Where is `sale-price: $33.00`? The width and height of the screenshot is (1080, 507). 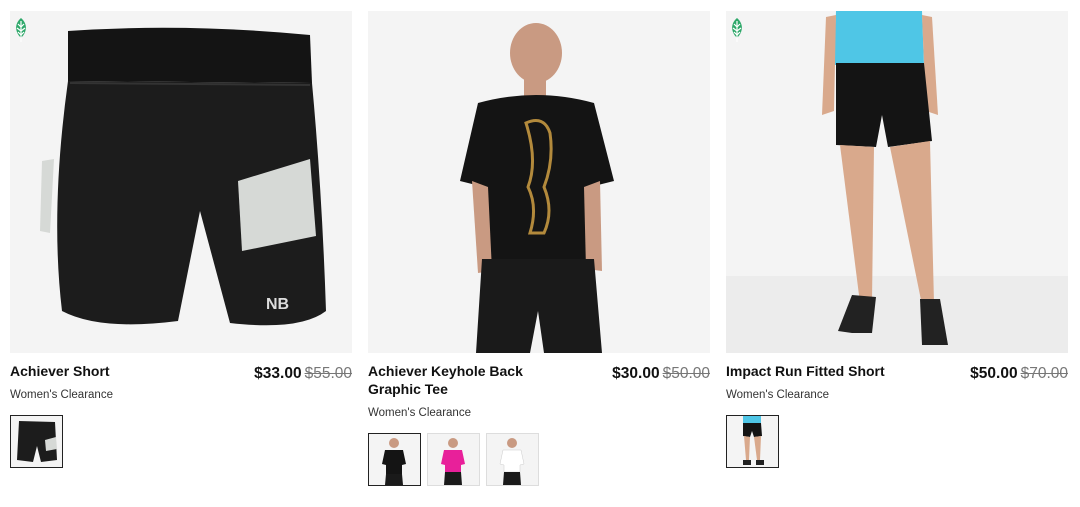 sale-price: $33.00 is located at coordinates (278, 373).